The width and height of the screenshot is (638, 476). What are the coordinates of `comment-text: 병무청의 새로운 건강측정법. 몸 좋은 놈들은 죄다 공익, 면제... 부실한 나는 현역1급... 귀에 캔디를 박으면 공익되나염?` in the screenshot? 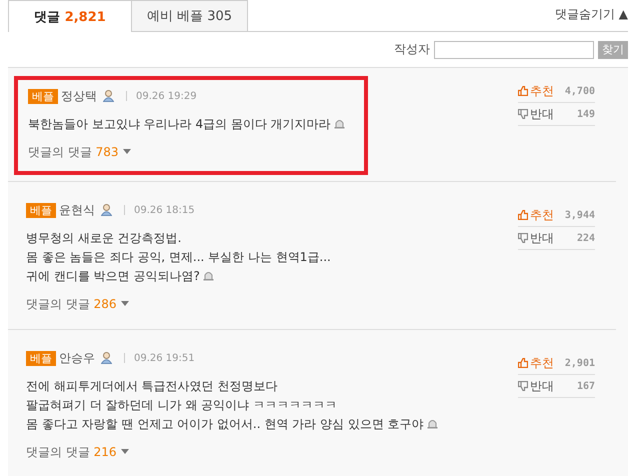 It's located at (179, 257).